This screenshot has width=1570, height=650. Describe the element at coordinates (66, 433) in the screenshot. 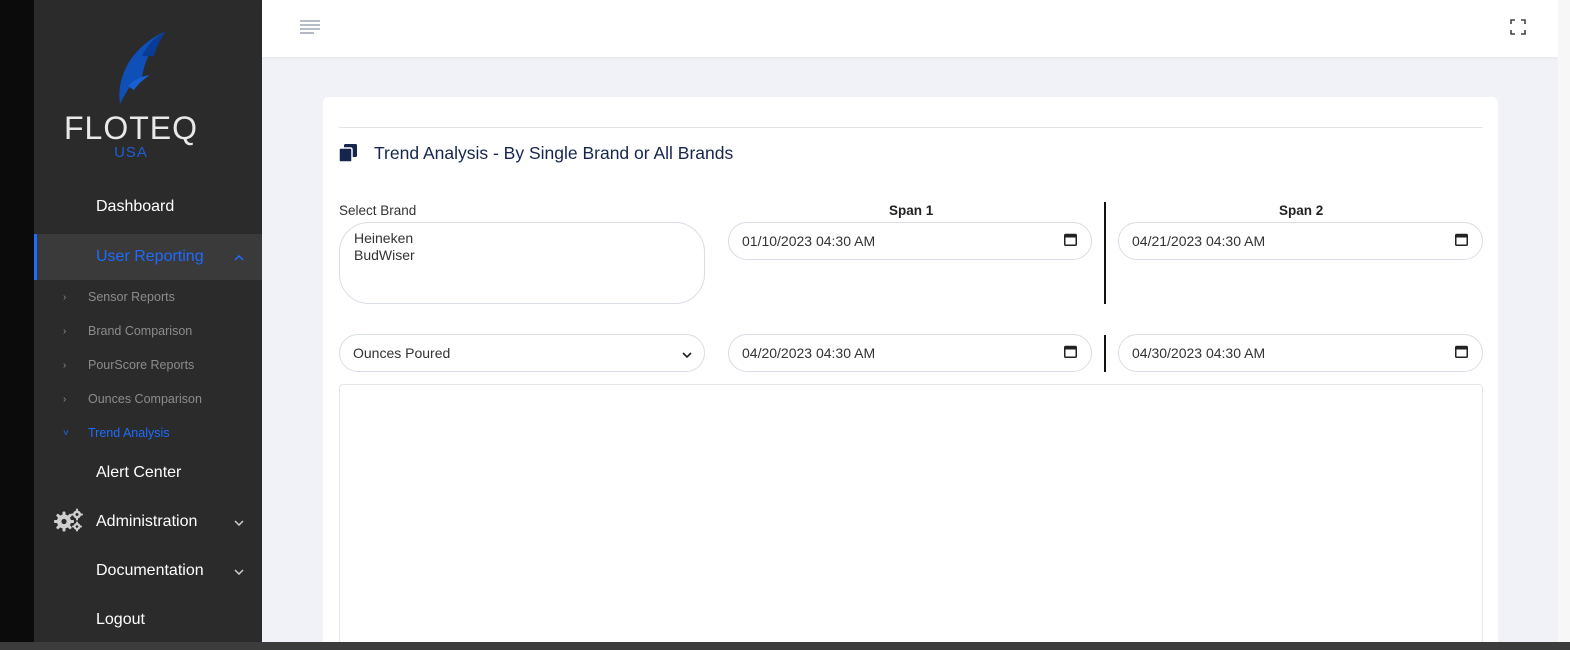

I see `chevron-down-icon: ˅` at that location.